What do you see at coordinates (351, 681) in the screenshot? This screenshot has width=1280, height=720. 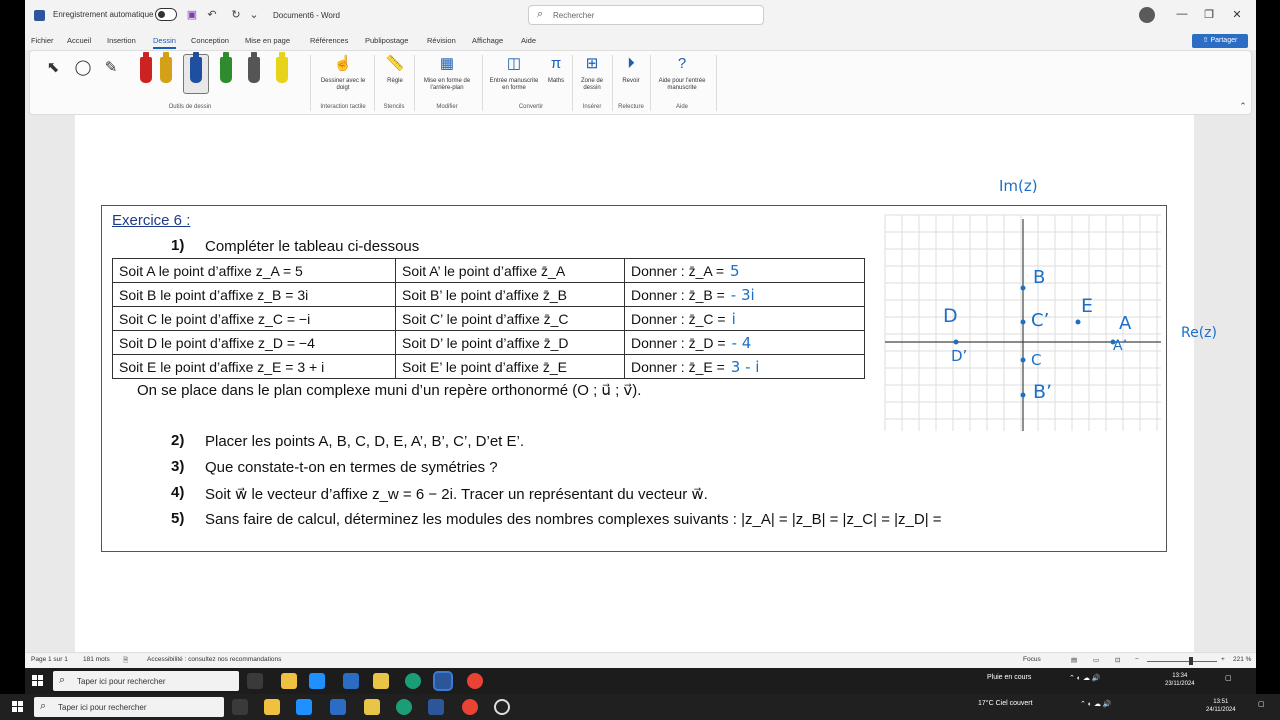 I see `store-icon` at bounding box center [351, 681].